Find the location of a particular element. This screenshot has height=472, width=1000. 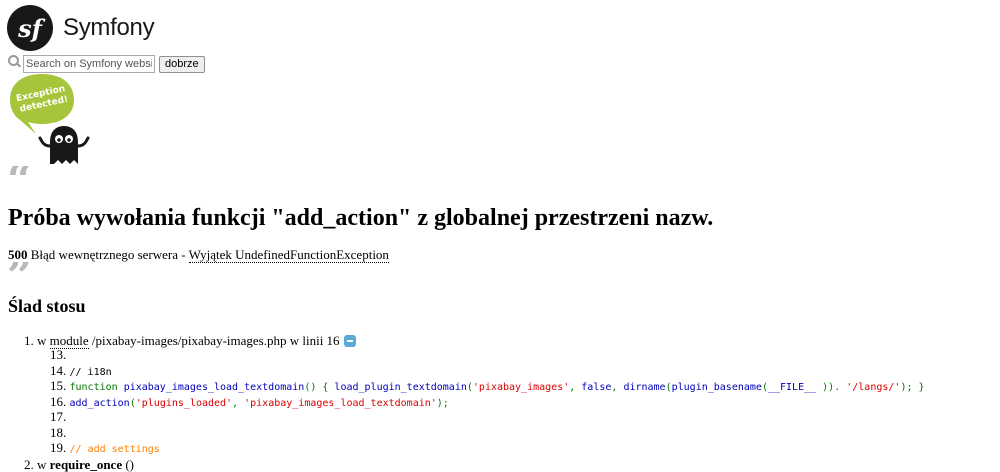

code-line-number: 18. is located at coordinates (60, 432).